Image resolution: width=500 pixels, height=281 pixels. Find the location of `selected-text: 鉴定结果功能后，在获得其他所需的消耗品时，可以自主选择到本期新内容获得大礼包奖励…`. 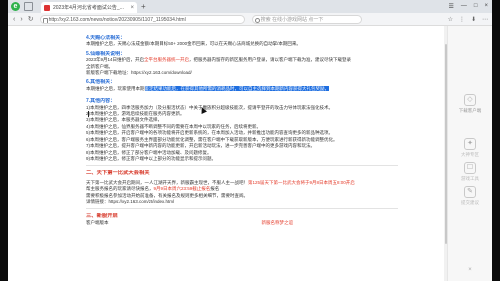

selected-text: 鉴定结果功能后，在获得其他所需的消耗品时，可以自主选择到本期新内容获得大礼包奖励… is located at coordinates (236, 88).